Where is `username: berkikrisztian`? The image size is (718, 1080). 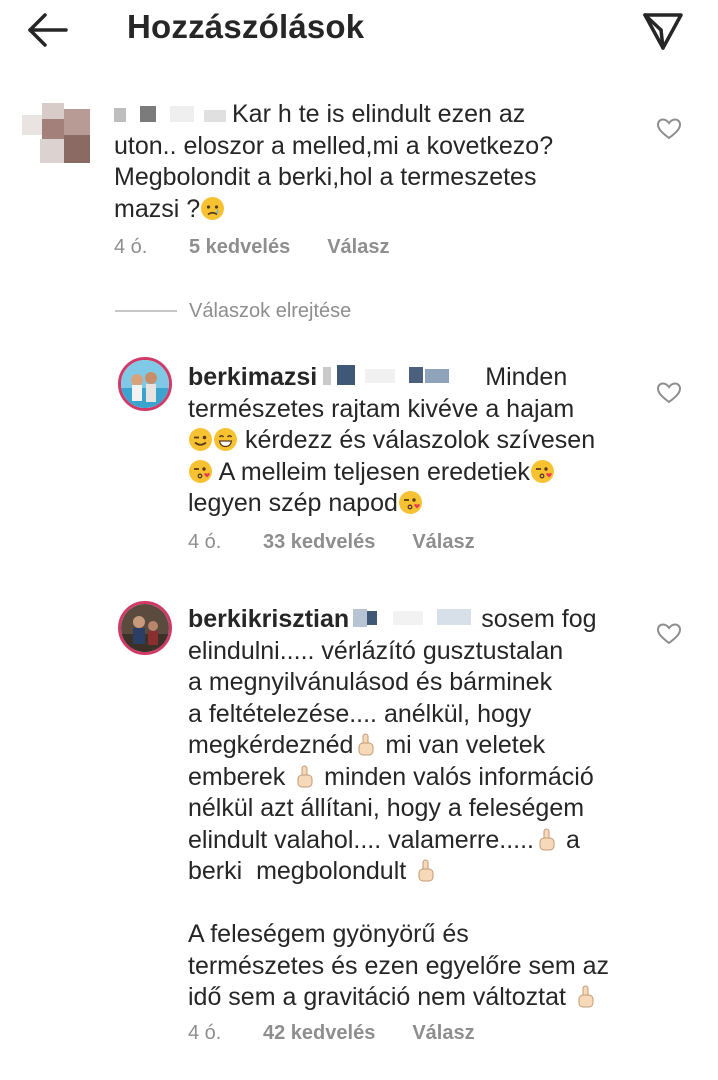 username: berkikrisztian is located at coordinates (268, 619).